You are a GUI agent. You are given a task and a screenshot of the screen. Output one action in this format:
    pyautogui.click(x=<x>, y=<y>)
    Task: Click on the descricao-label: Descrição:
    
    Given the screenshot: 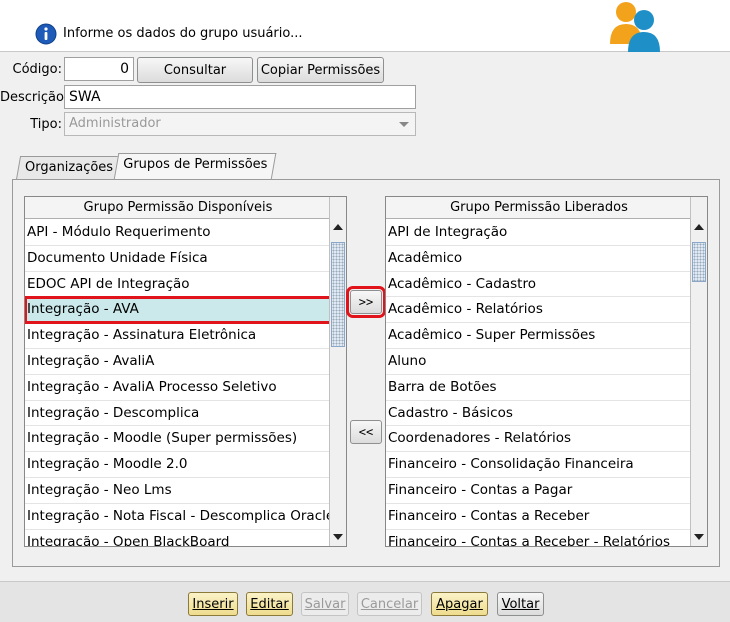 What is the action you would take?
    pyautogui.click(x=34, y=97)
    